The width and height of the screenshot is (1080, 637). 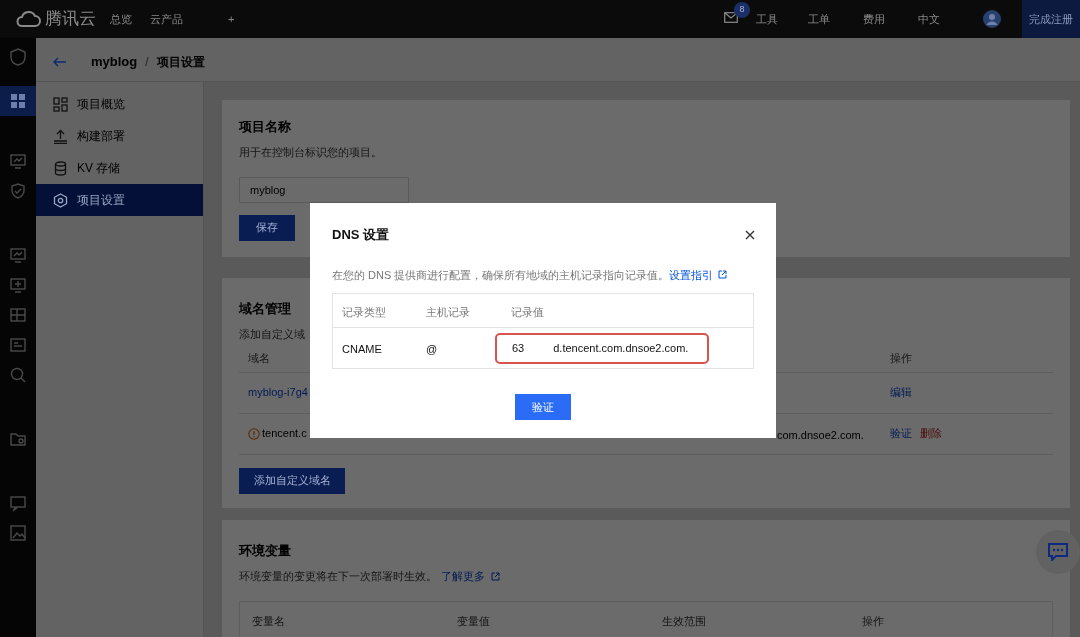 What do you see at coordinates (119, 168) in the screenshot?
I see `nav-item: KV 存储` at bounding box center [119, 168].